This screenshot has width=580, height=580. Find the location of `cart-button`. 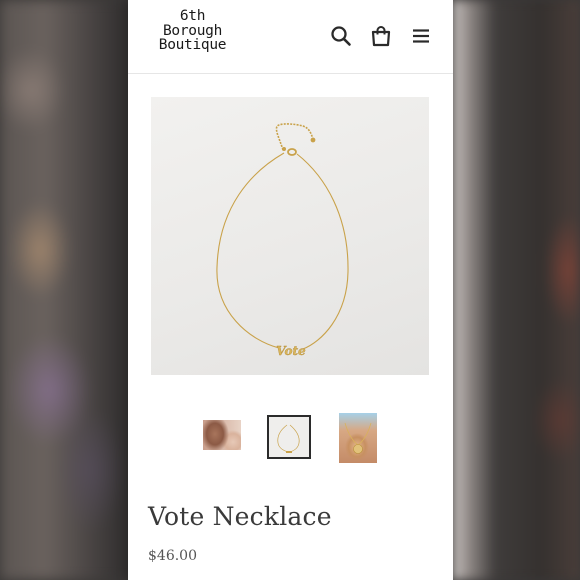

cart-button is located at coordinates (381, 36).